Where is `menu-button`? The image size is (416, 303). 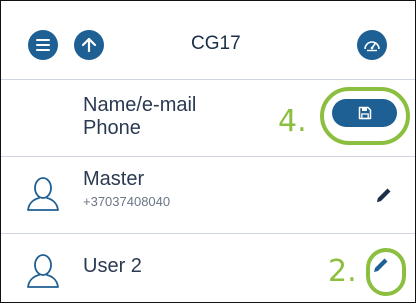
menu-button is located at coordinates (43, 45).